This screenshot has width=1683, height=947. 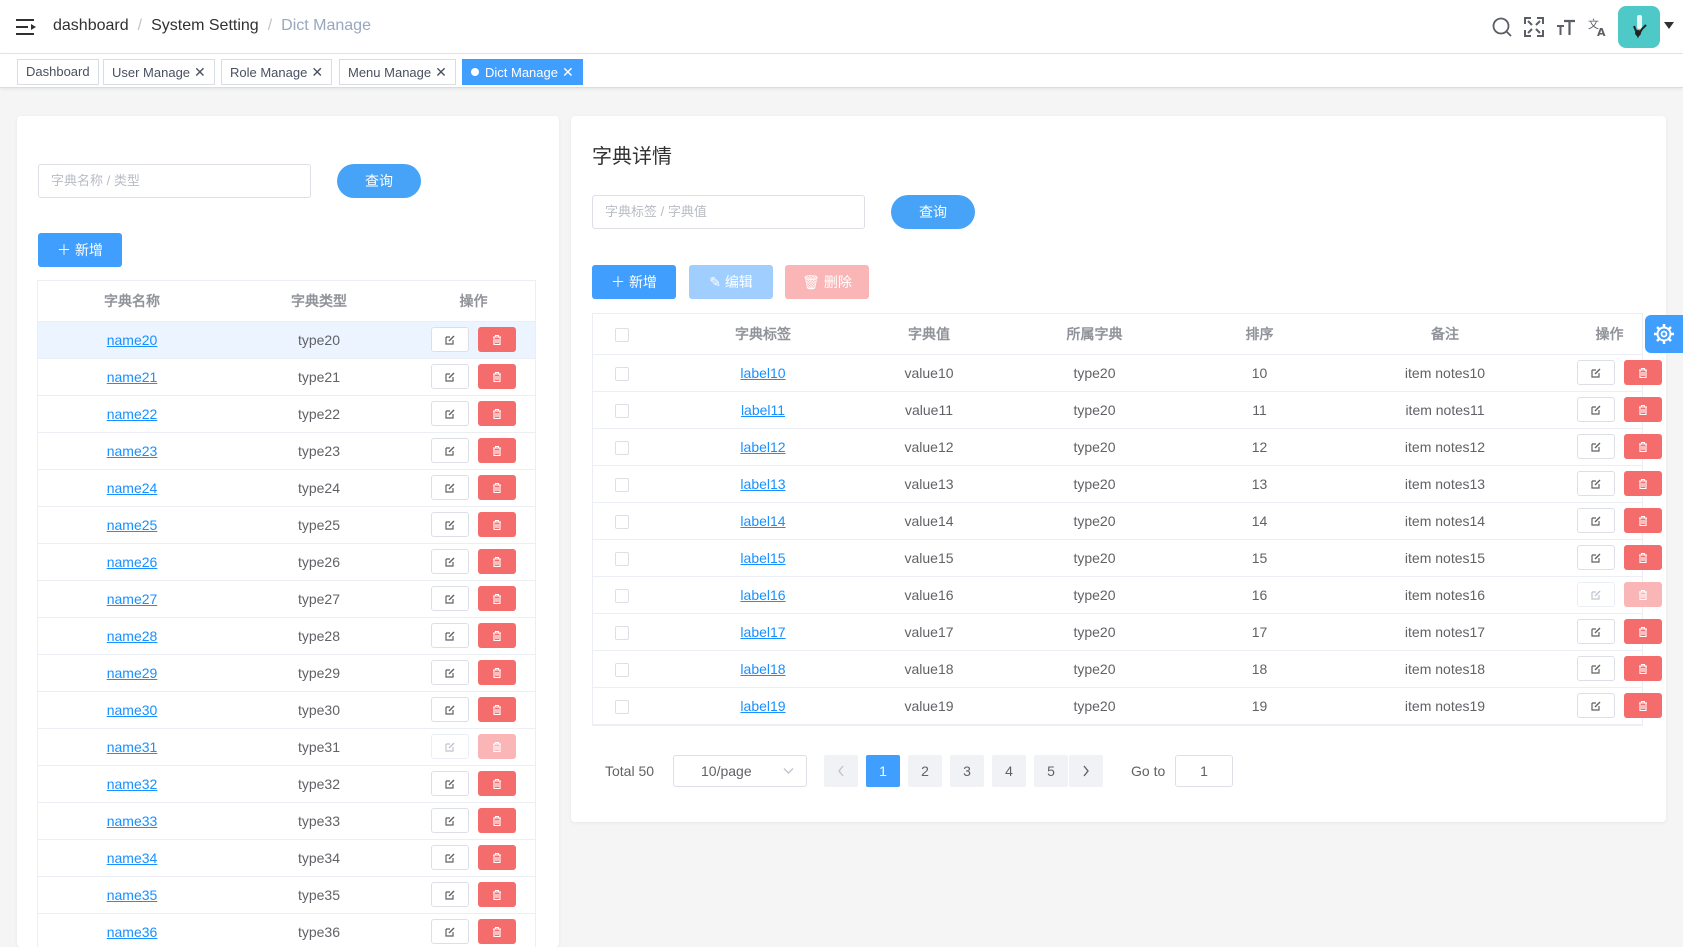 I want to click on edit-item-button: ✎ 编辑, so click(x=731, y=282).